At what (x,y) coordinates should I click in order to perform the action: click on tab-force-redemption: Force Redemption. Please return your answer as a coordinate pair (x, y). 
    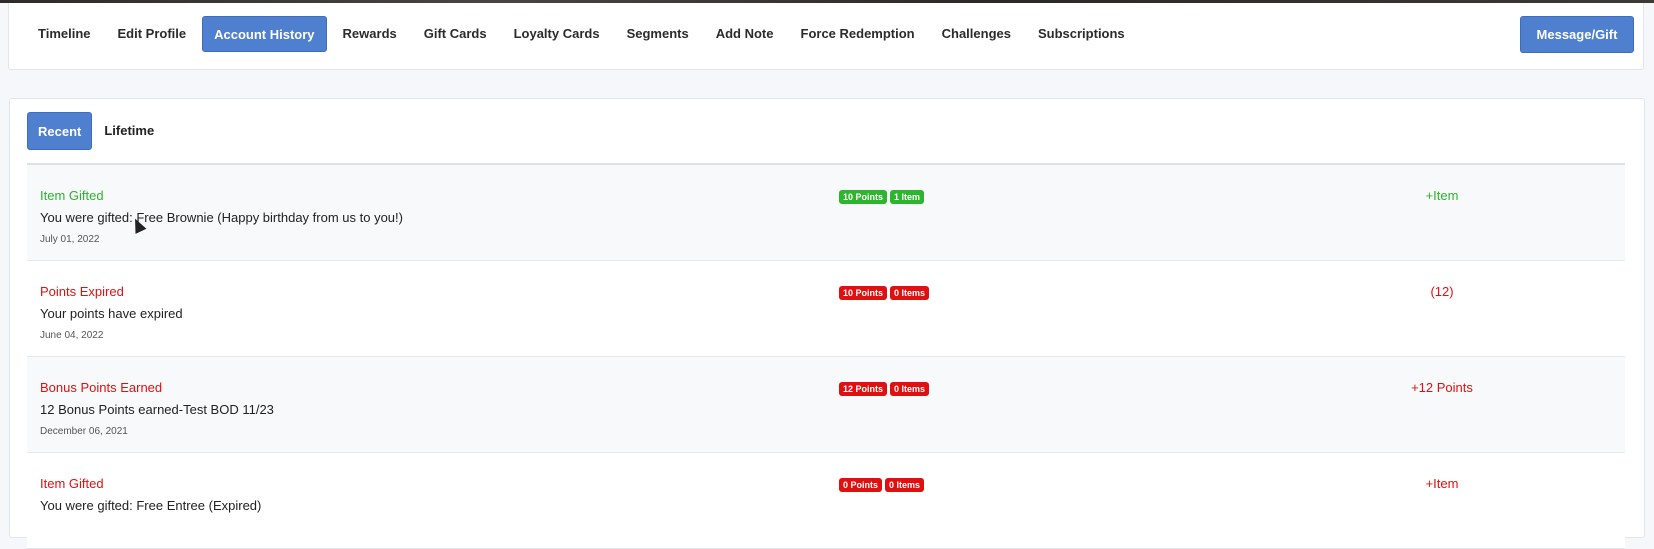
    Looking at the image, I should click on (858, 34).